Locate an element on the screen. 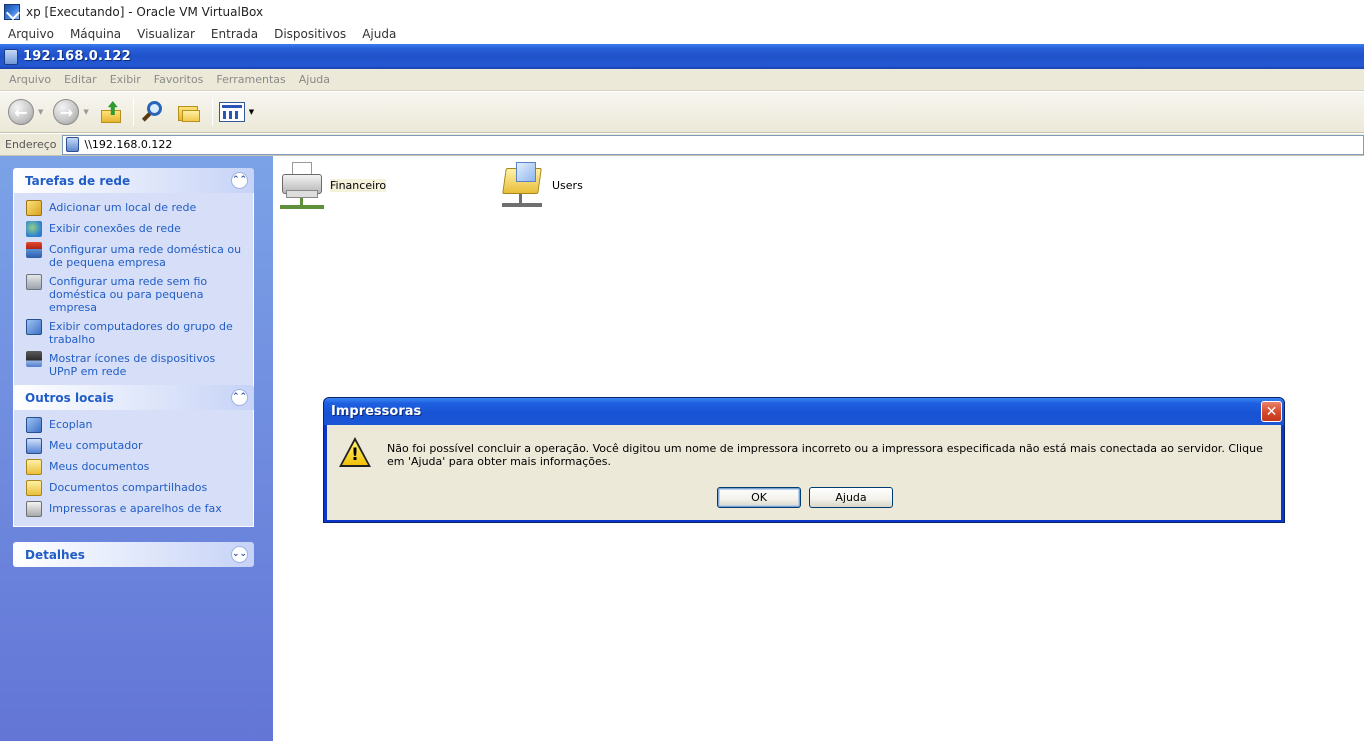 This screenshot has height=741, width=1364. details-header: Detalhes ⌄⌄ is located at coordinates (133, 554).